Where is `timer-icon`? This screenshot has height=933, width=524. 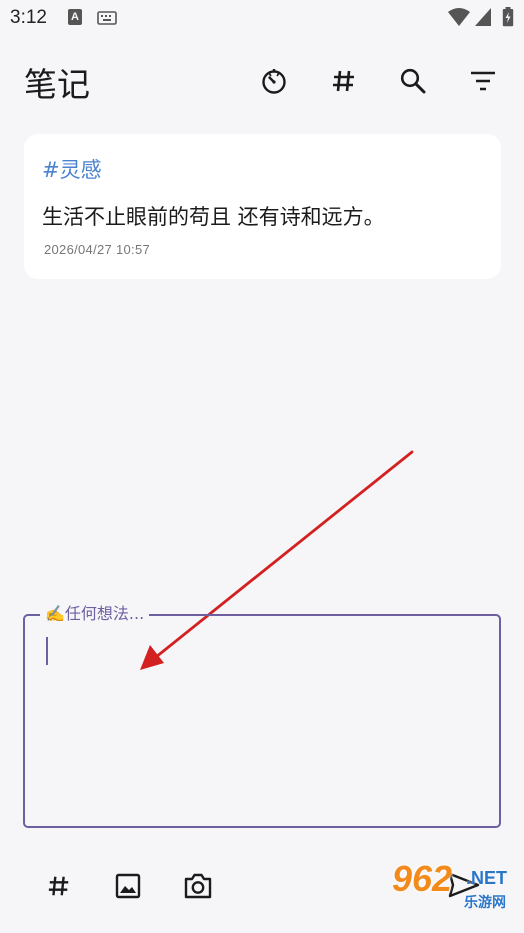
timer-icon is located at coordinates (274, 81).